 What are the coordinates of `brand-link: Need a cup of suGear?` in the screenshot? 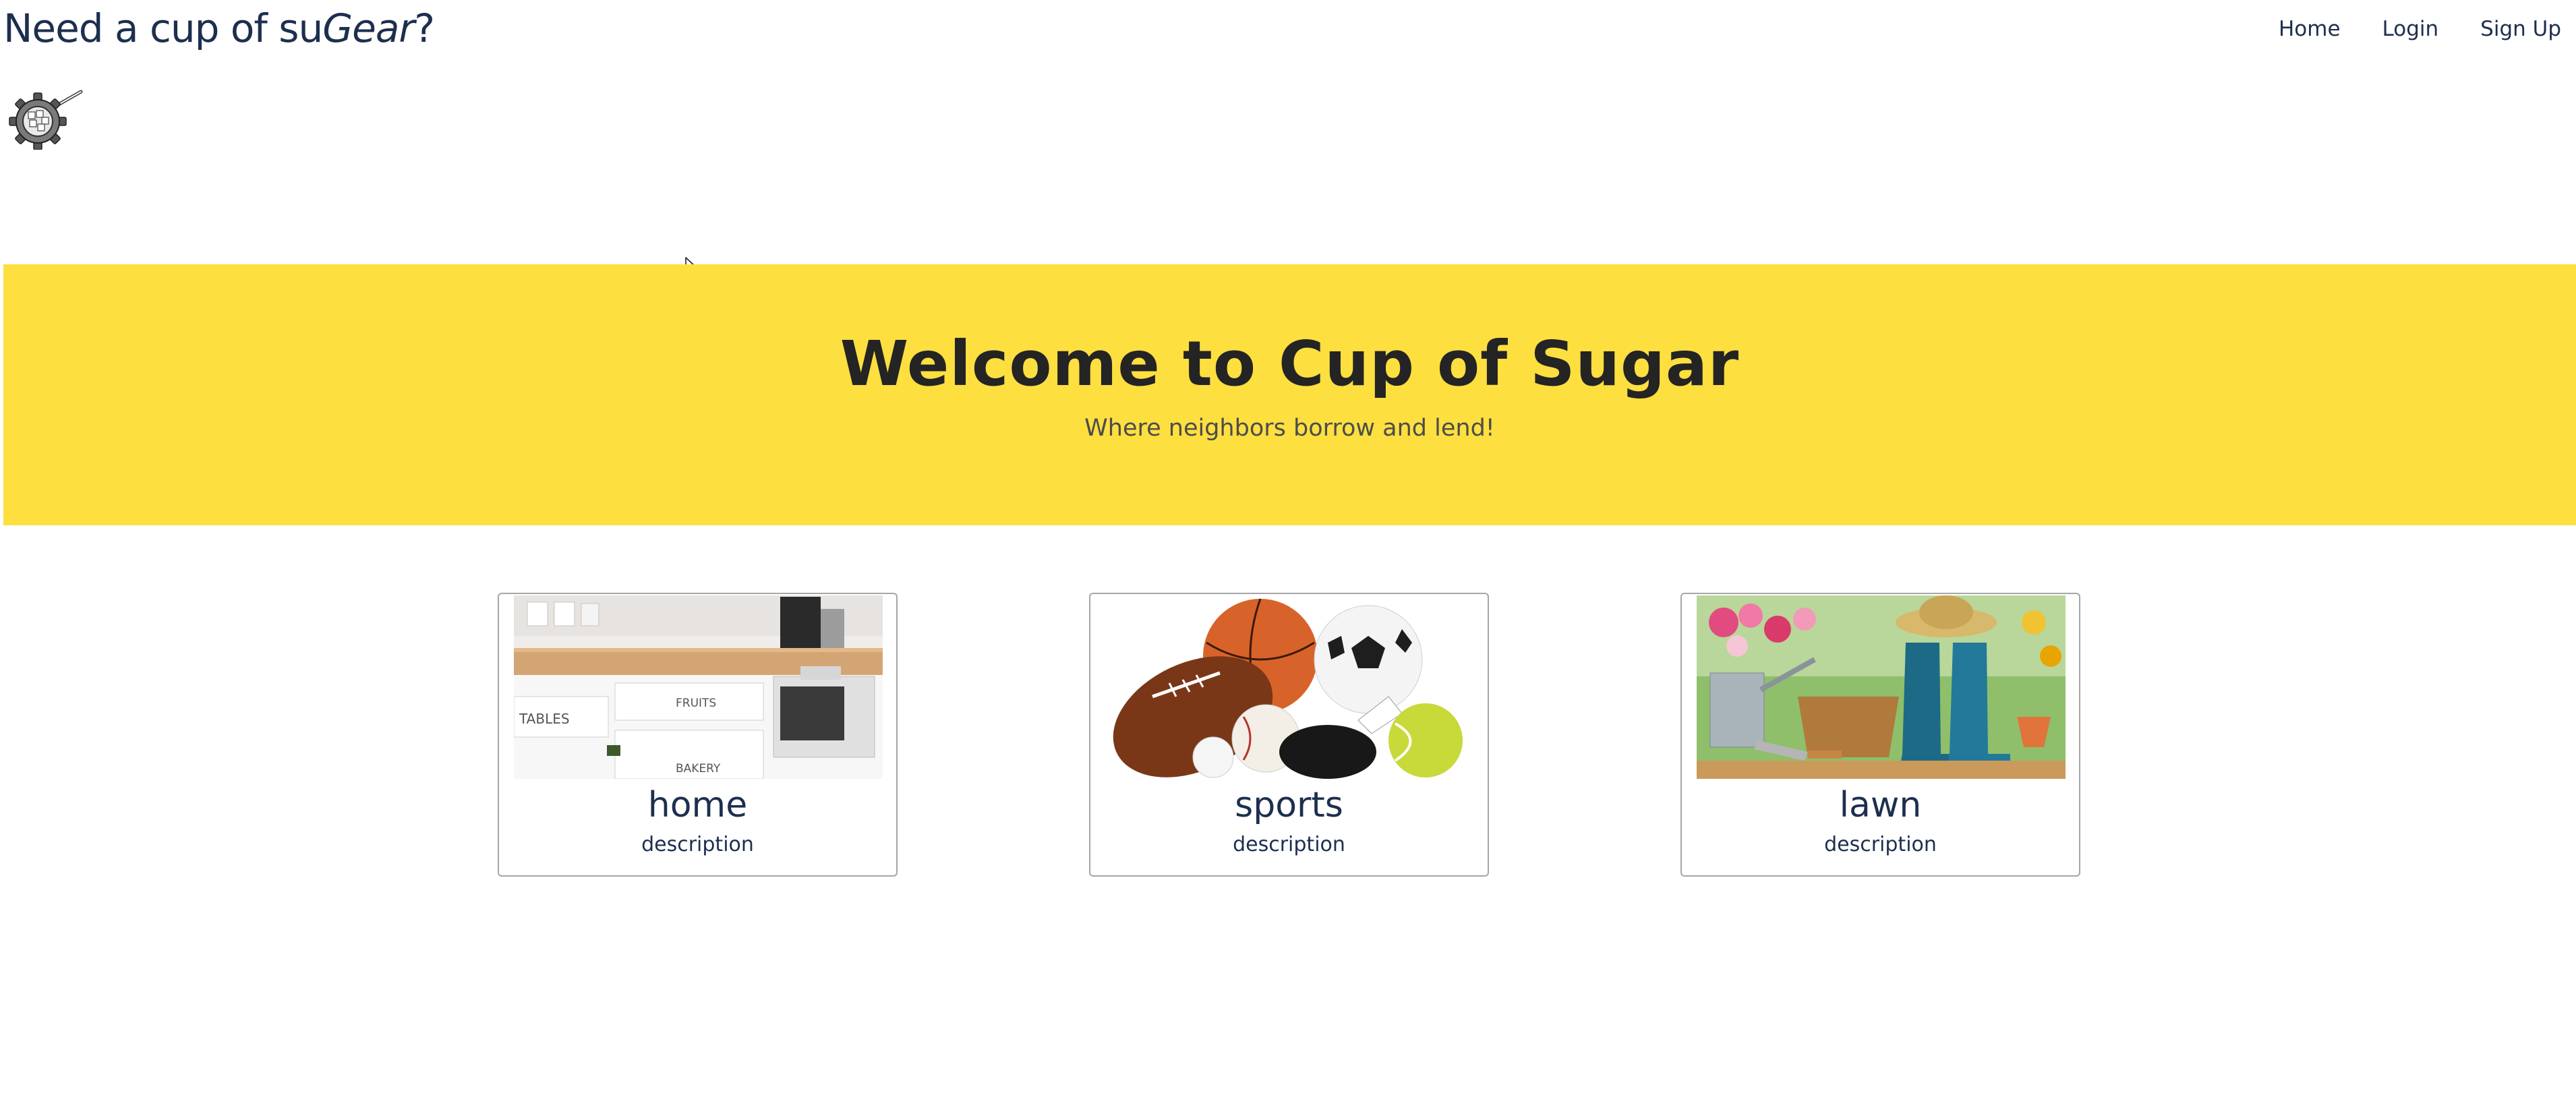 It's located at (219, 28).